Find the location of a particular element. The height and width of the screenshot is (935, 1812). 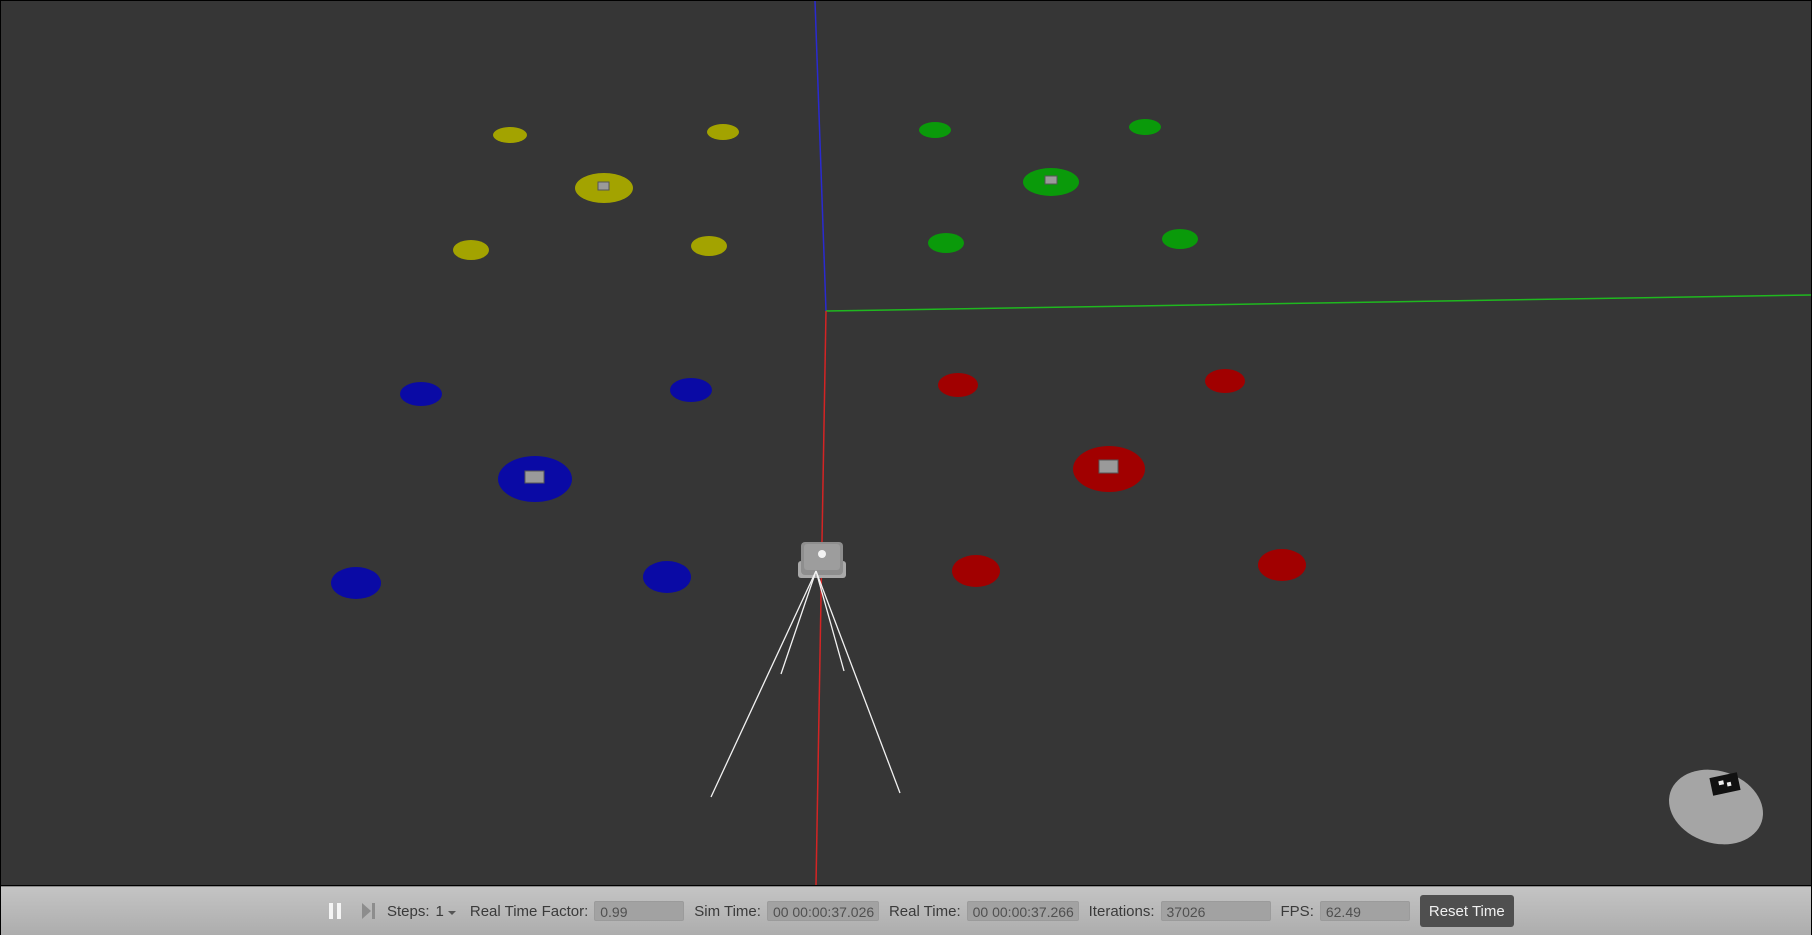

fps-label: FPS: is located at coordinates (1297, 911).